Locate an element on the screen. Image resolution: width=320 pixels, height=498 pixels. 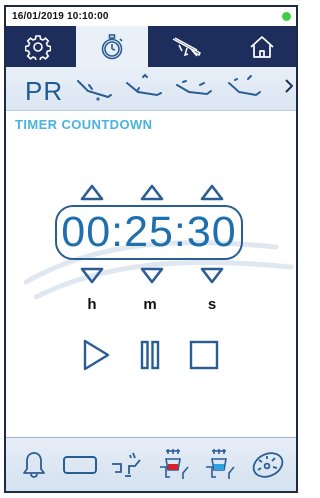
seconds-down-arrow is located at coordinates (212, 276).